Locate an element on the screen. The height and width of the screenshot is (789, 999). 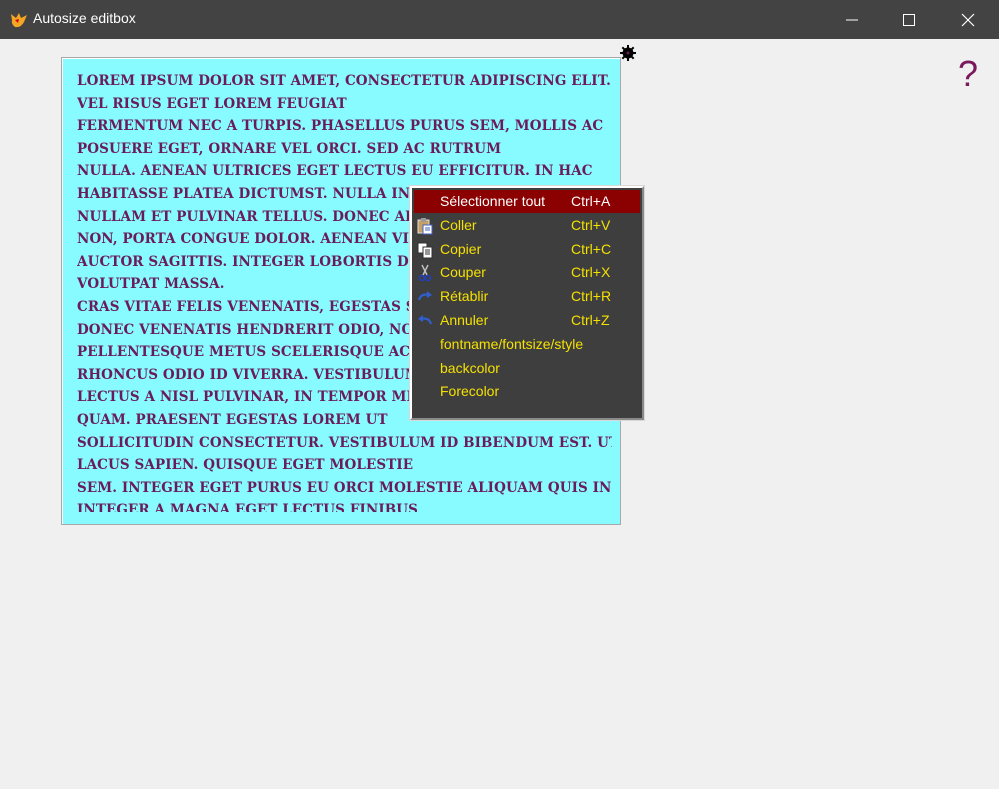
minimize-icon is located at coordinates (852, 20).